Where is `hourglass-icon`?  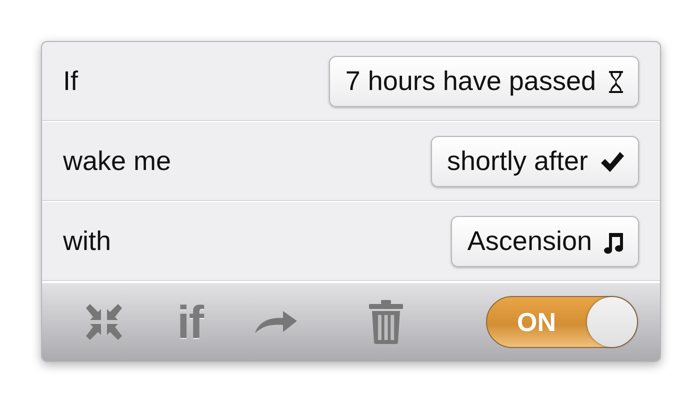
hourglass-icon is located at coordinates (616, 82).